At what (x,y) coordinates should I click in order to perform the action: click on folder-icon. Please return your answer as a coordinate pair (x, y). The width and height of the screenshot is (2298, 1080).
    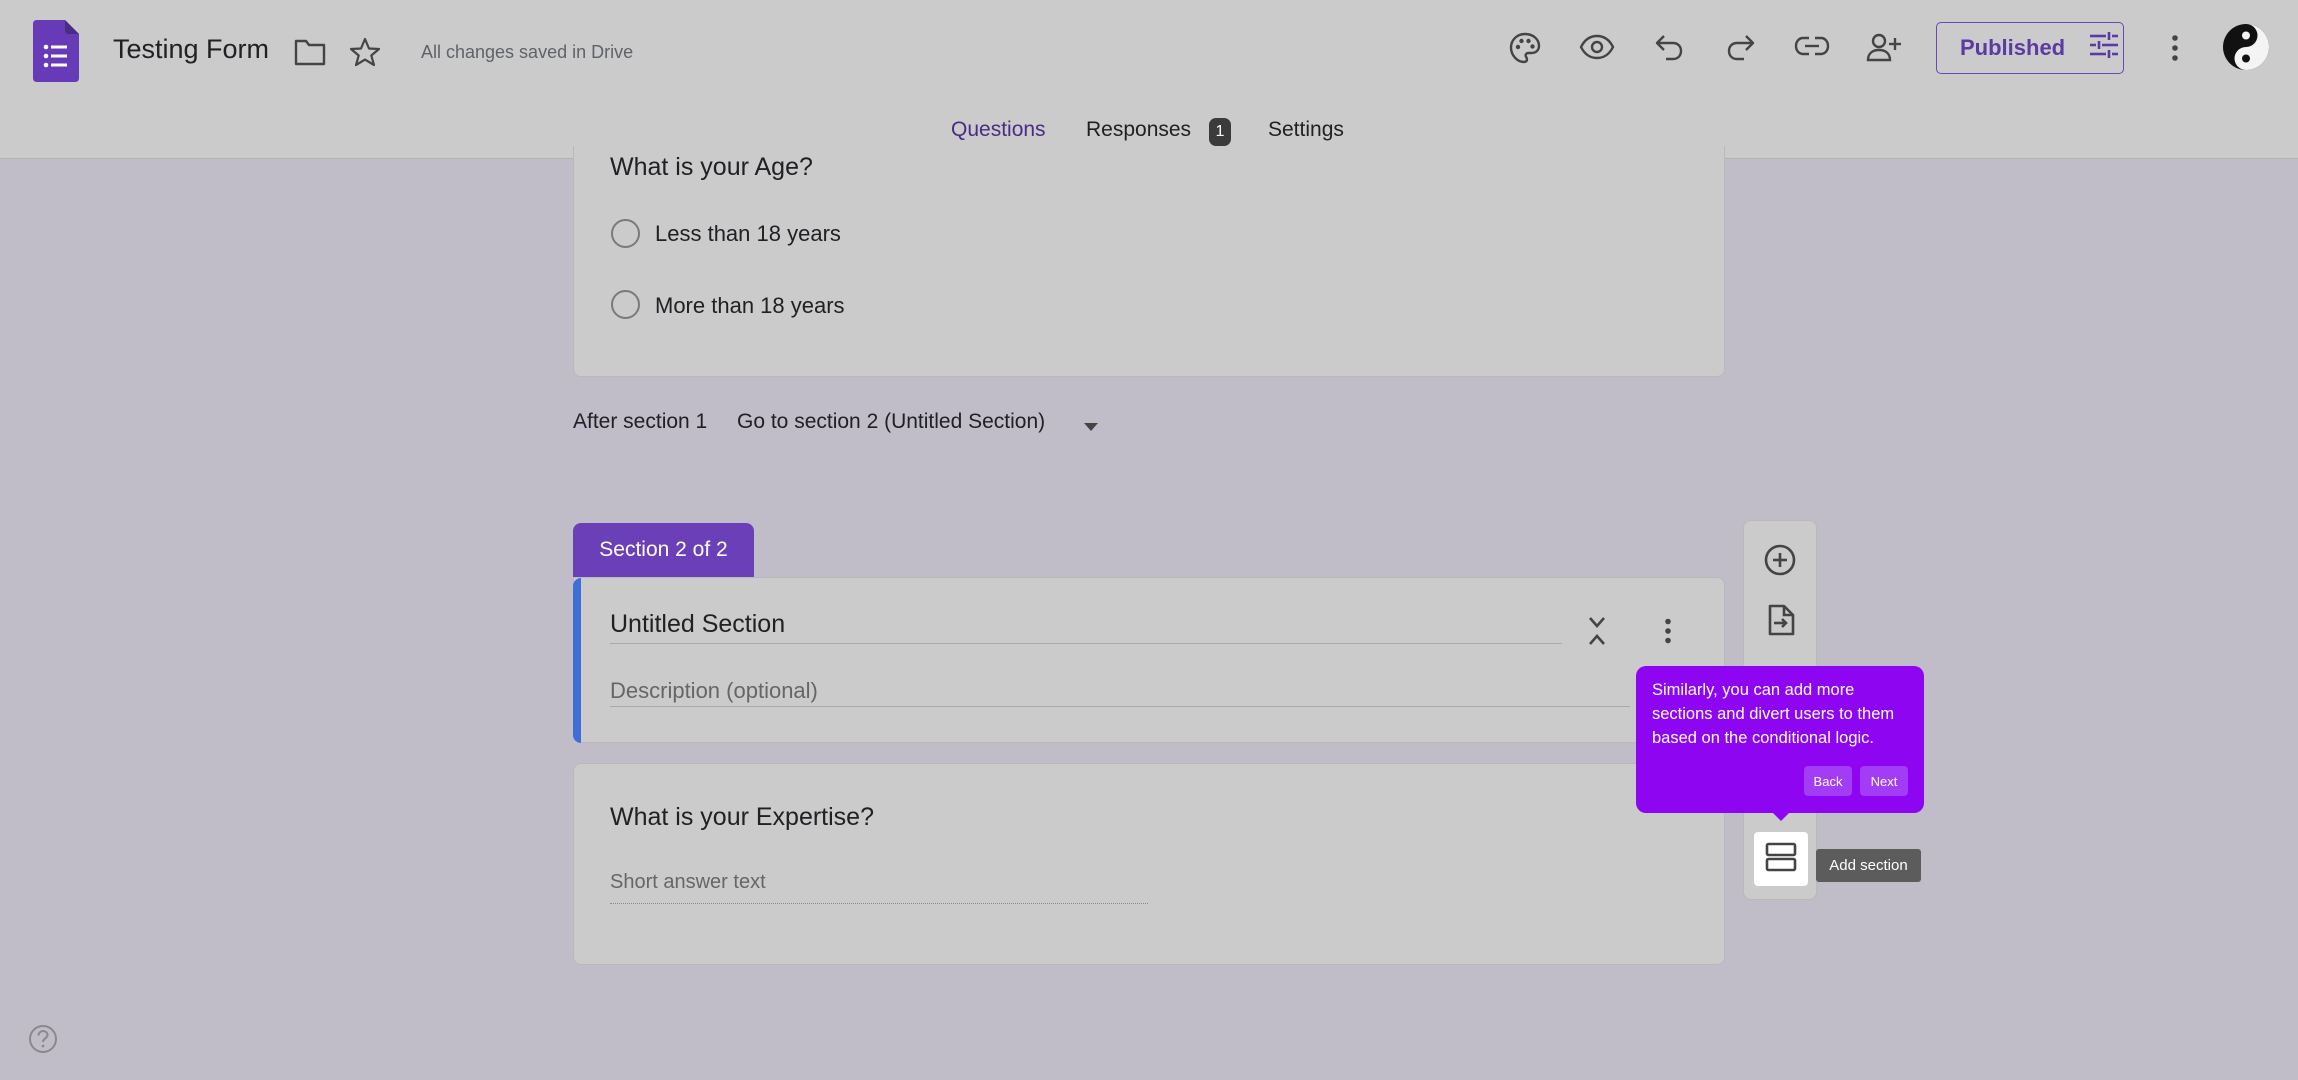
    Looking at the image, I should click on (310, 52).